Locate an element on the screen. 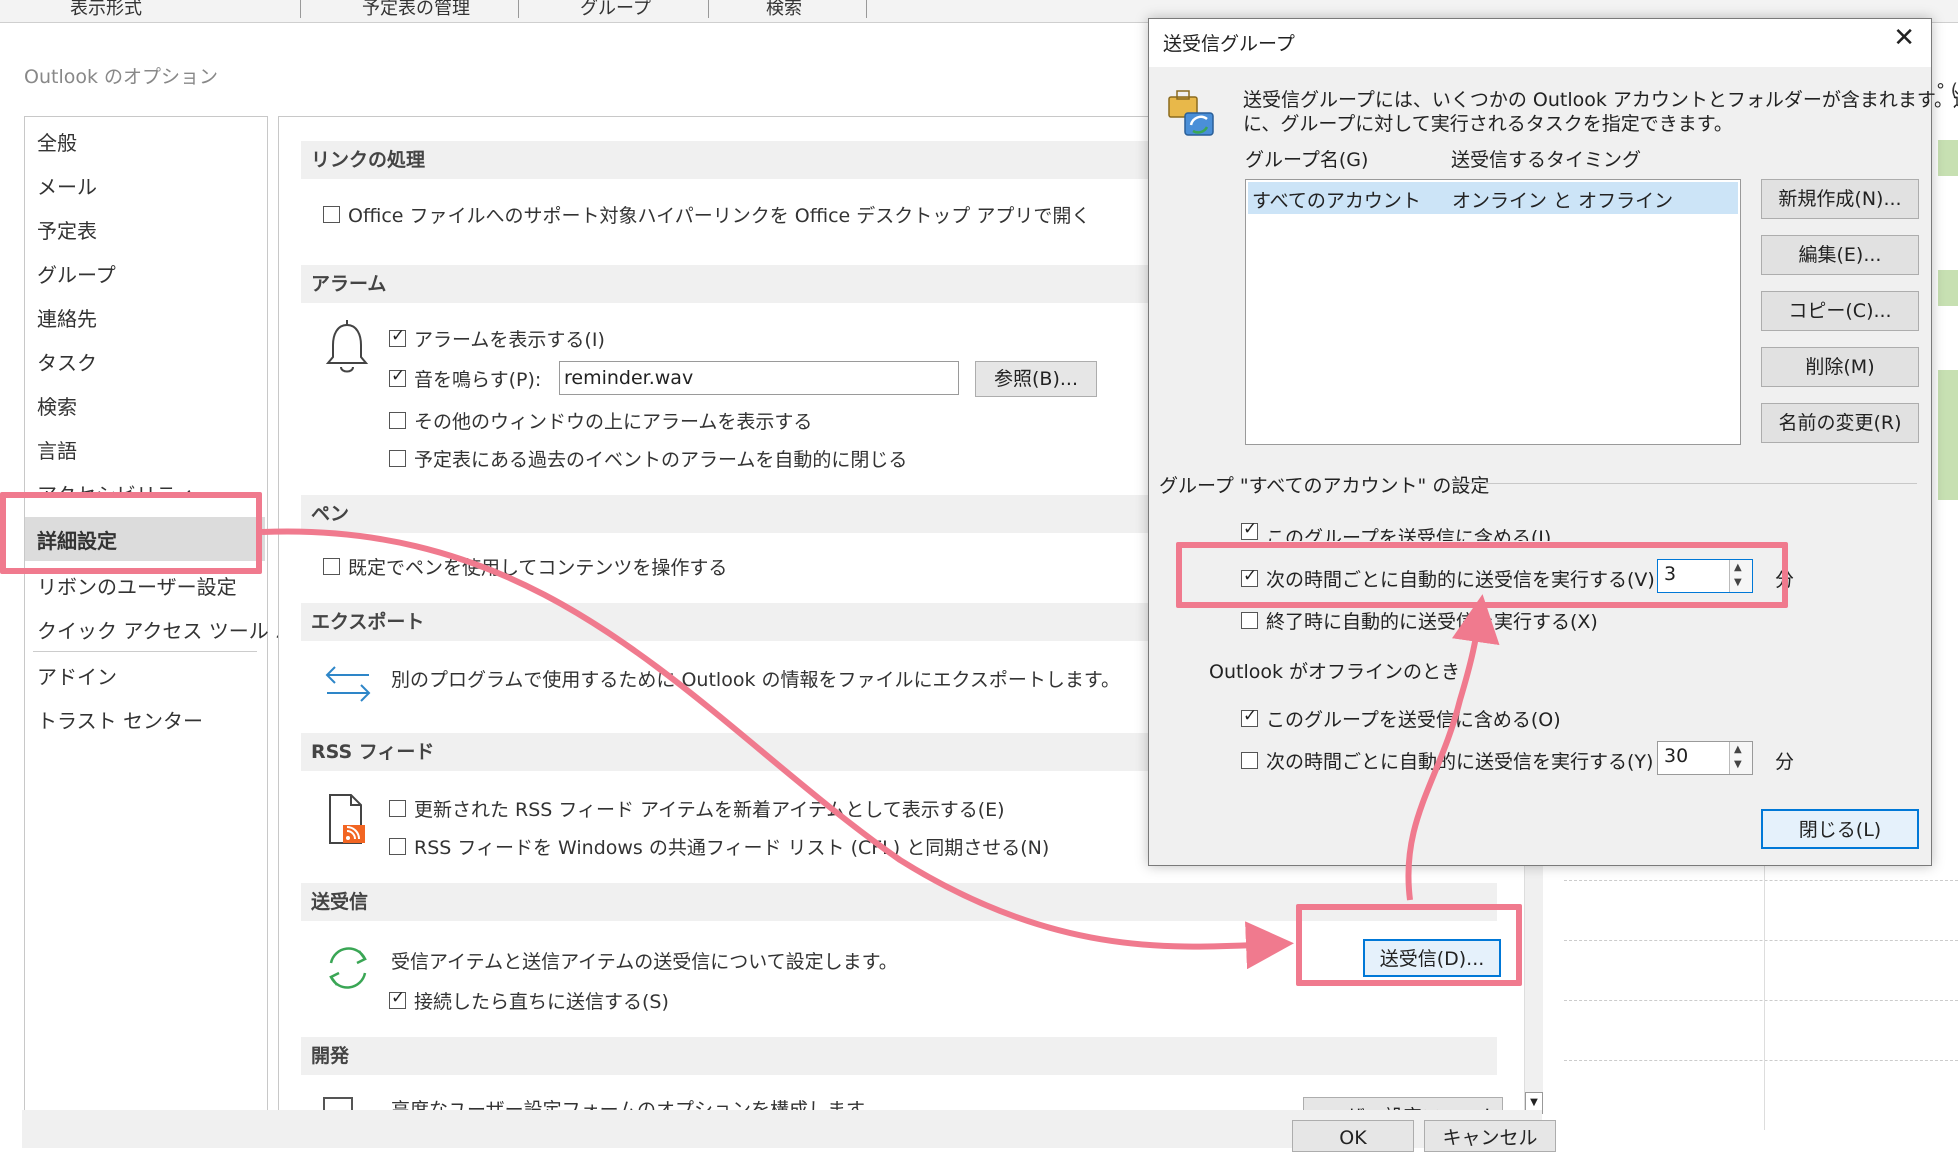  arrow-to-auto-option is located at coordinates (1452, 747).